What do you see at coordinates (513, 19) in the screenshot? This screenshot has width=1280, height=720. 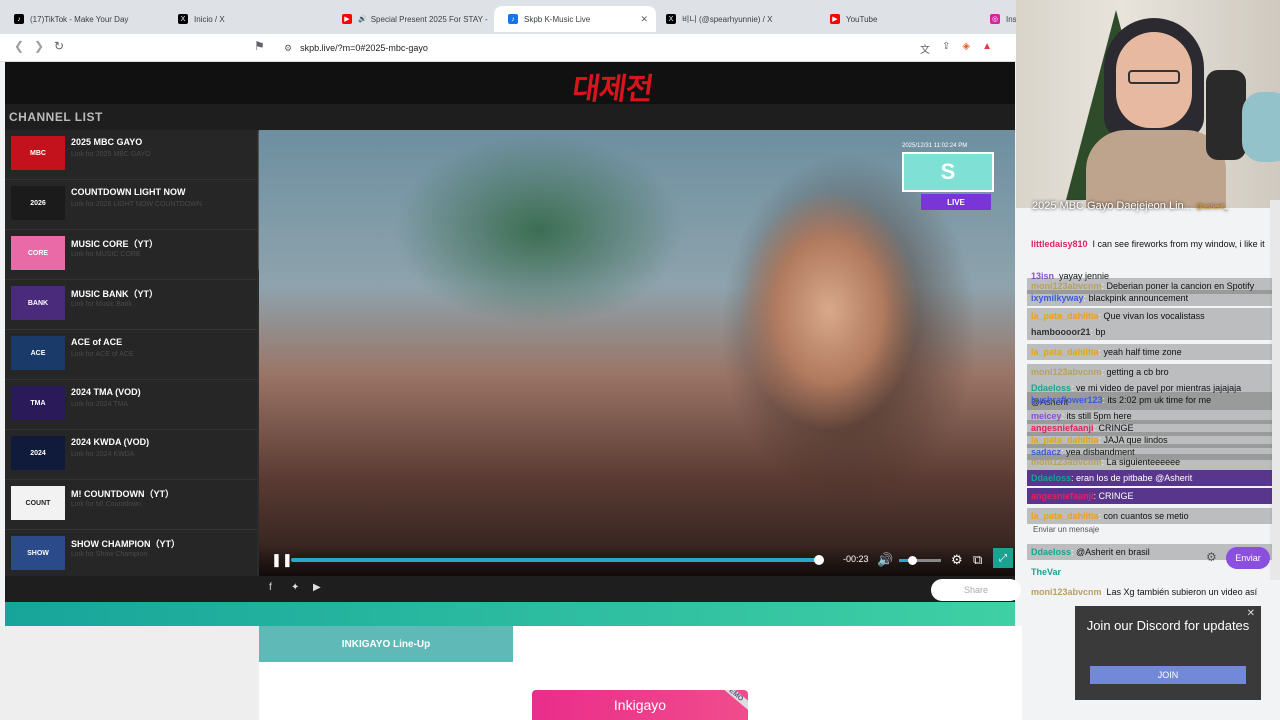 I see `skpb-icon: ♪` at bounding box center [513, 19].